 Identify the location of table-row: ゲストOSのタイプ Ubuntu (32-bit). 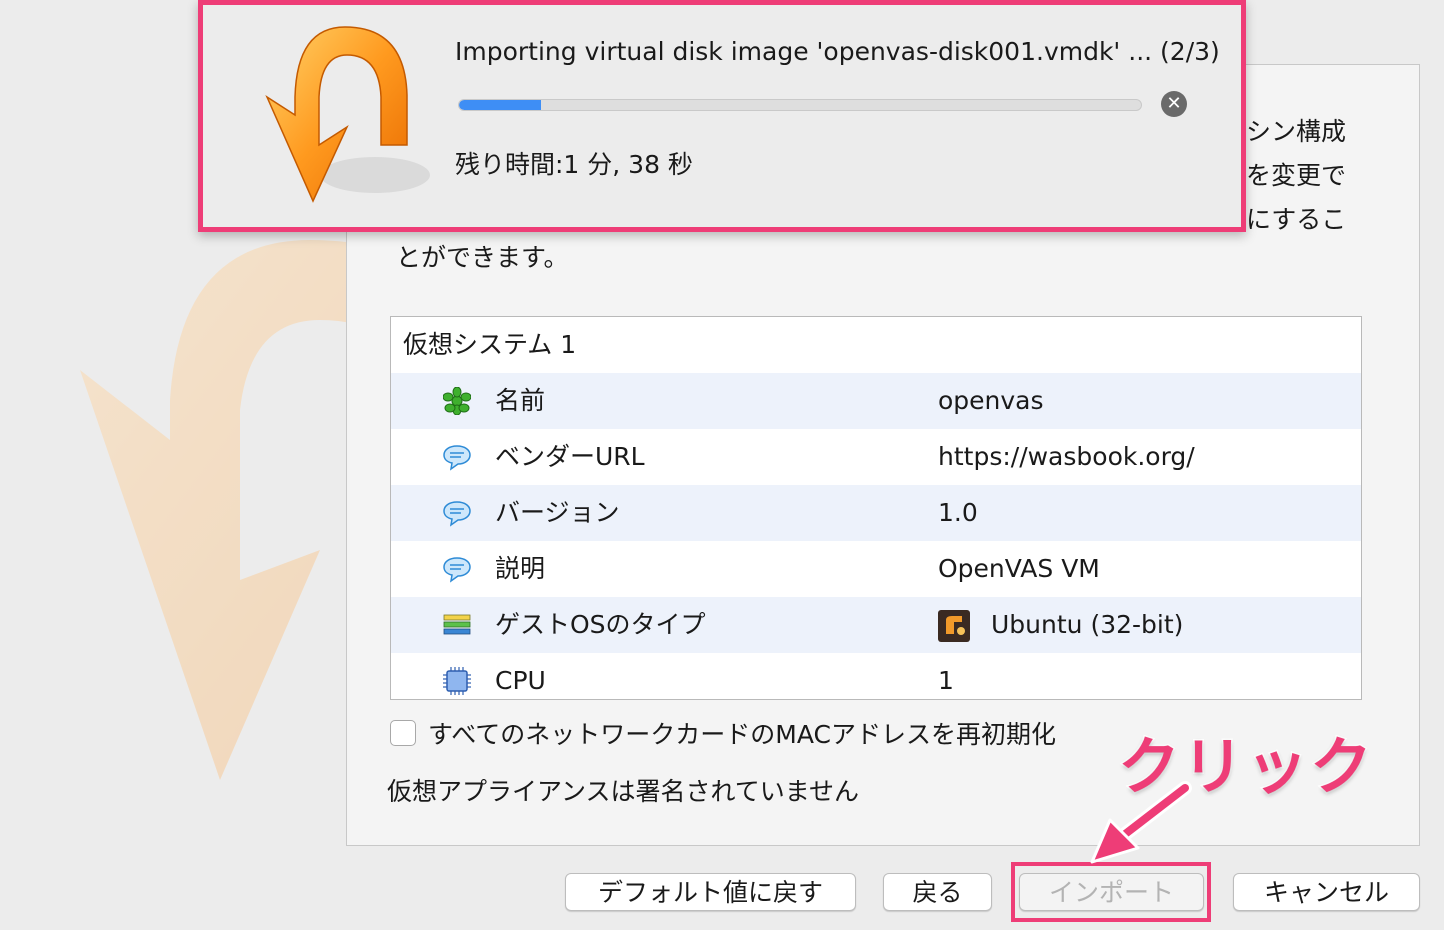
(876, 625).